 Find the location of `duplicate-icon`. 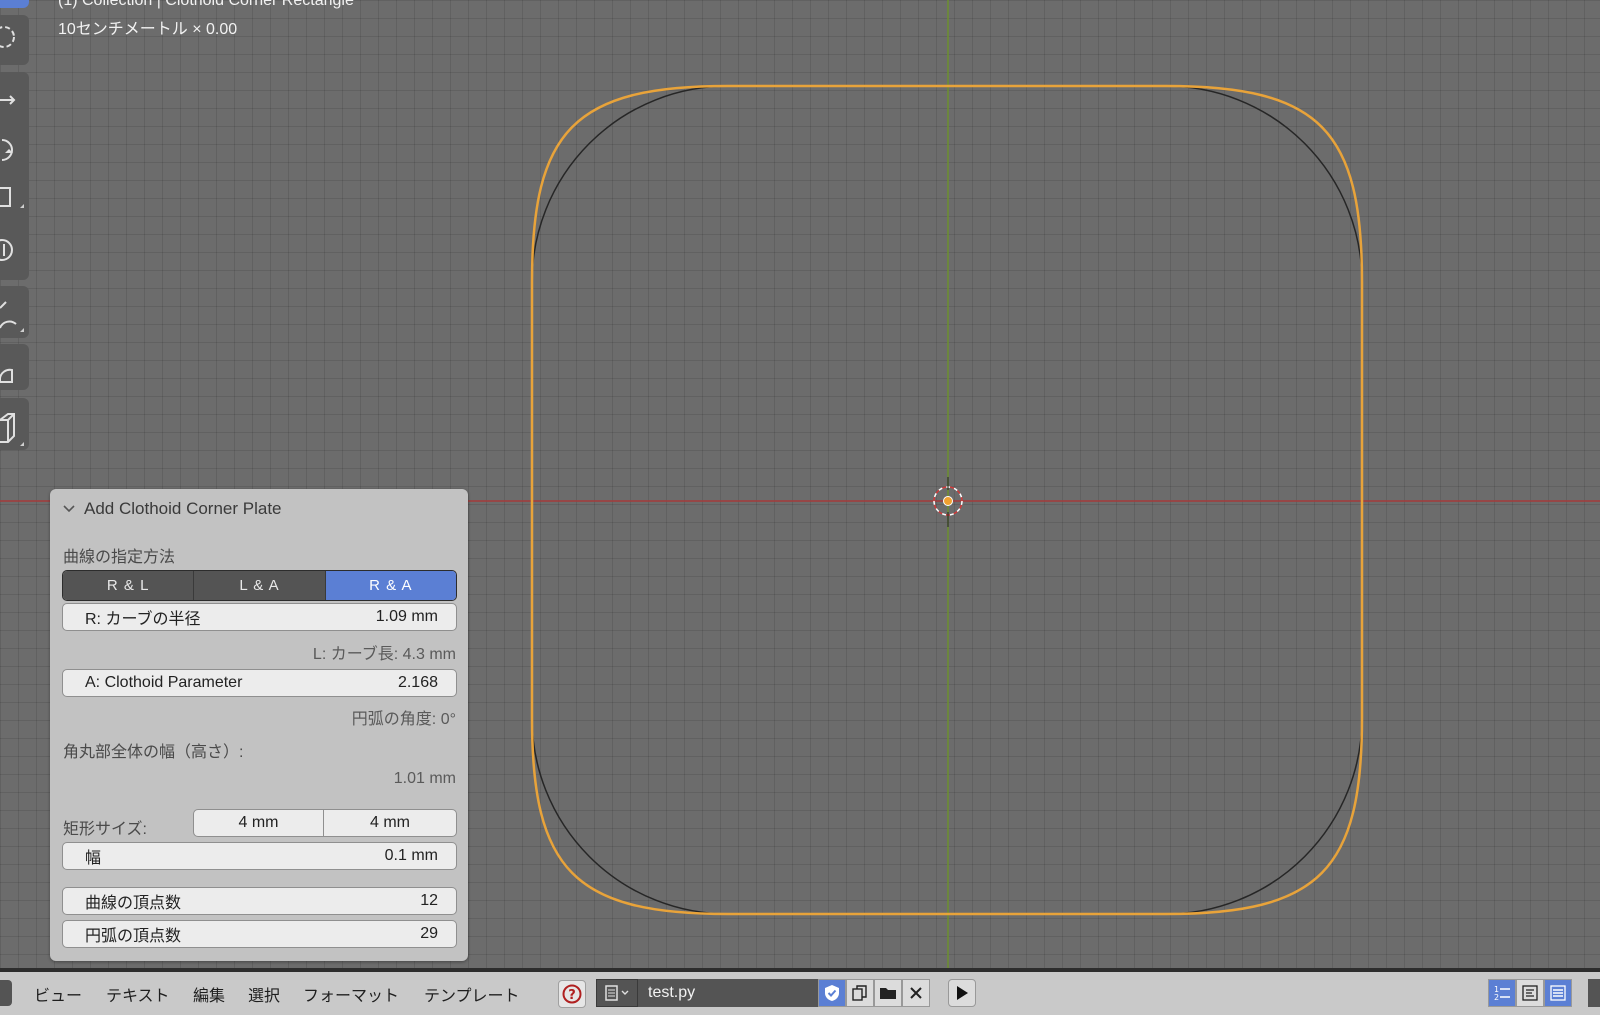

duplicate-icon is located at coordinates (859, 993).